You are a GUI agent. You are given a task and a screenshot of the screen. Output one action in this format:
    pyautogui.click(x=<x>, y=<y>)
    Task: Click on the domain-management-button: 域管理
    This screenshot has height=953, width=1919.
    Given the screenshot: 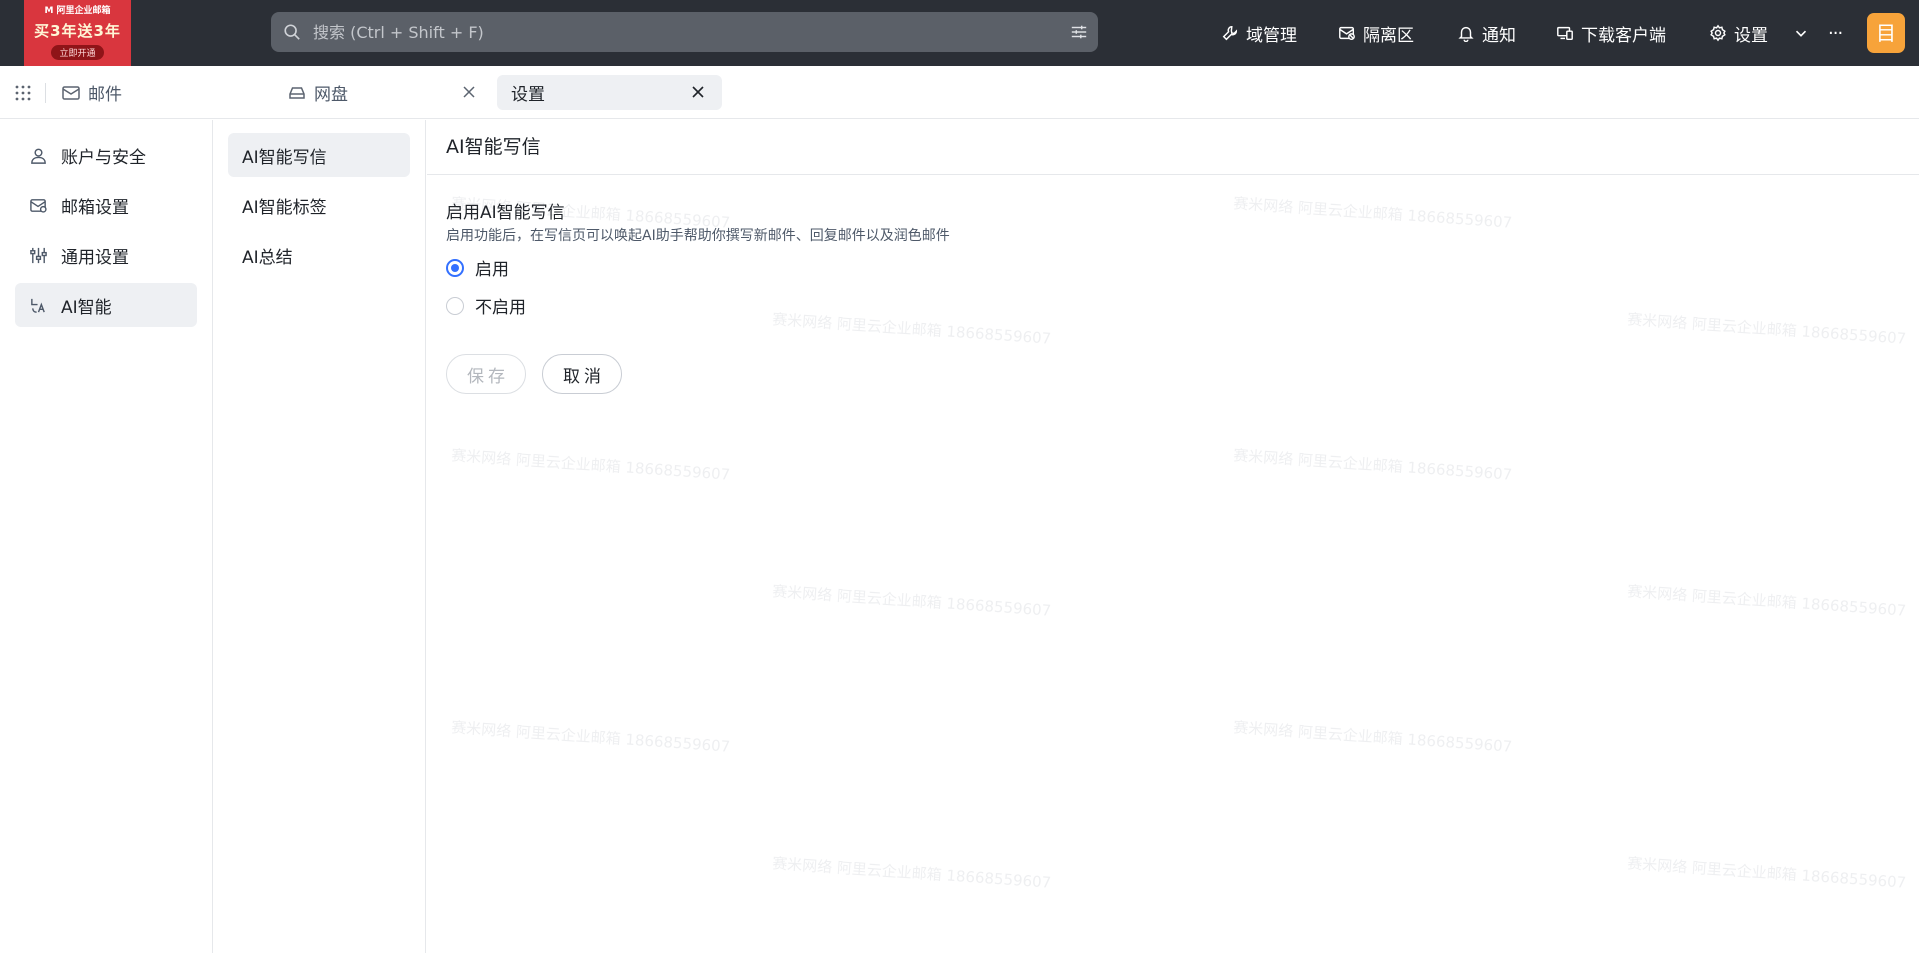 What is the action you would take?
    pyautogui.click(x=1259, y=33)
    